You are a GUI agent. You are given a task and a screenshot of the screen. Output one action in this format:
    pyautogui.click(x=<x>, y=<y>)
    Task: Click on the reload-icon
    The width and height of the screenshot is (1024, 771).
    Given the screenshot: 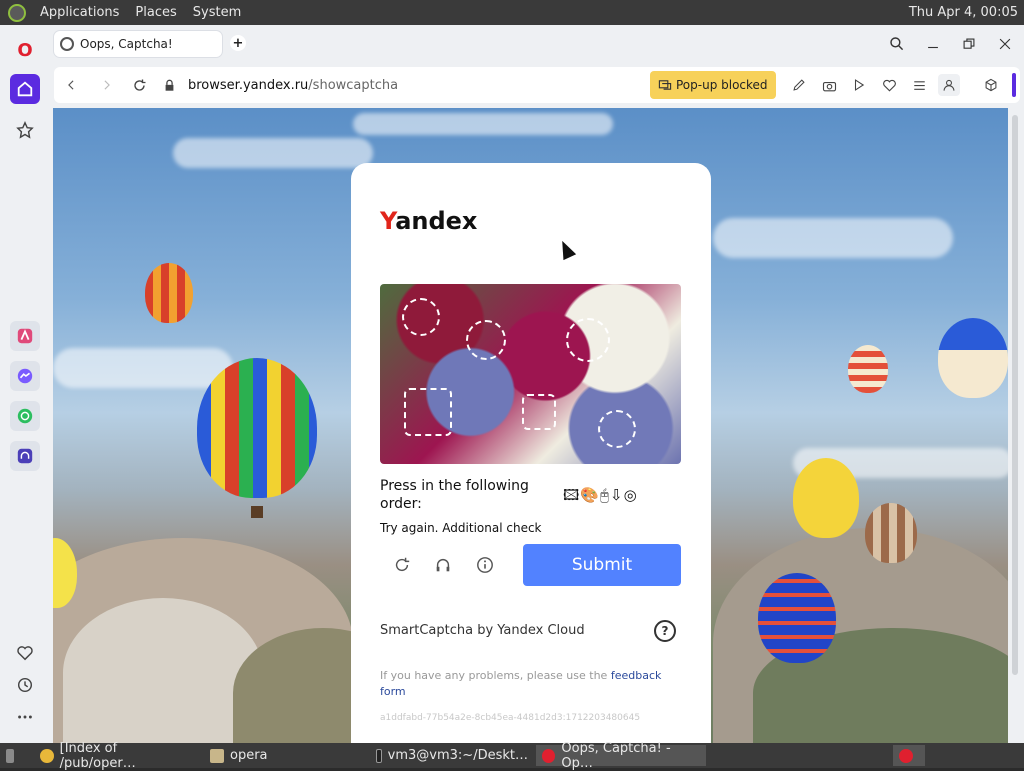 What is the action you would take?
    pyautogui.click(x=139, y=85)
    